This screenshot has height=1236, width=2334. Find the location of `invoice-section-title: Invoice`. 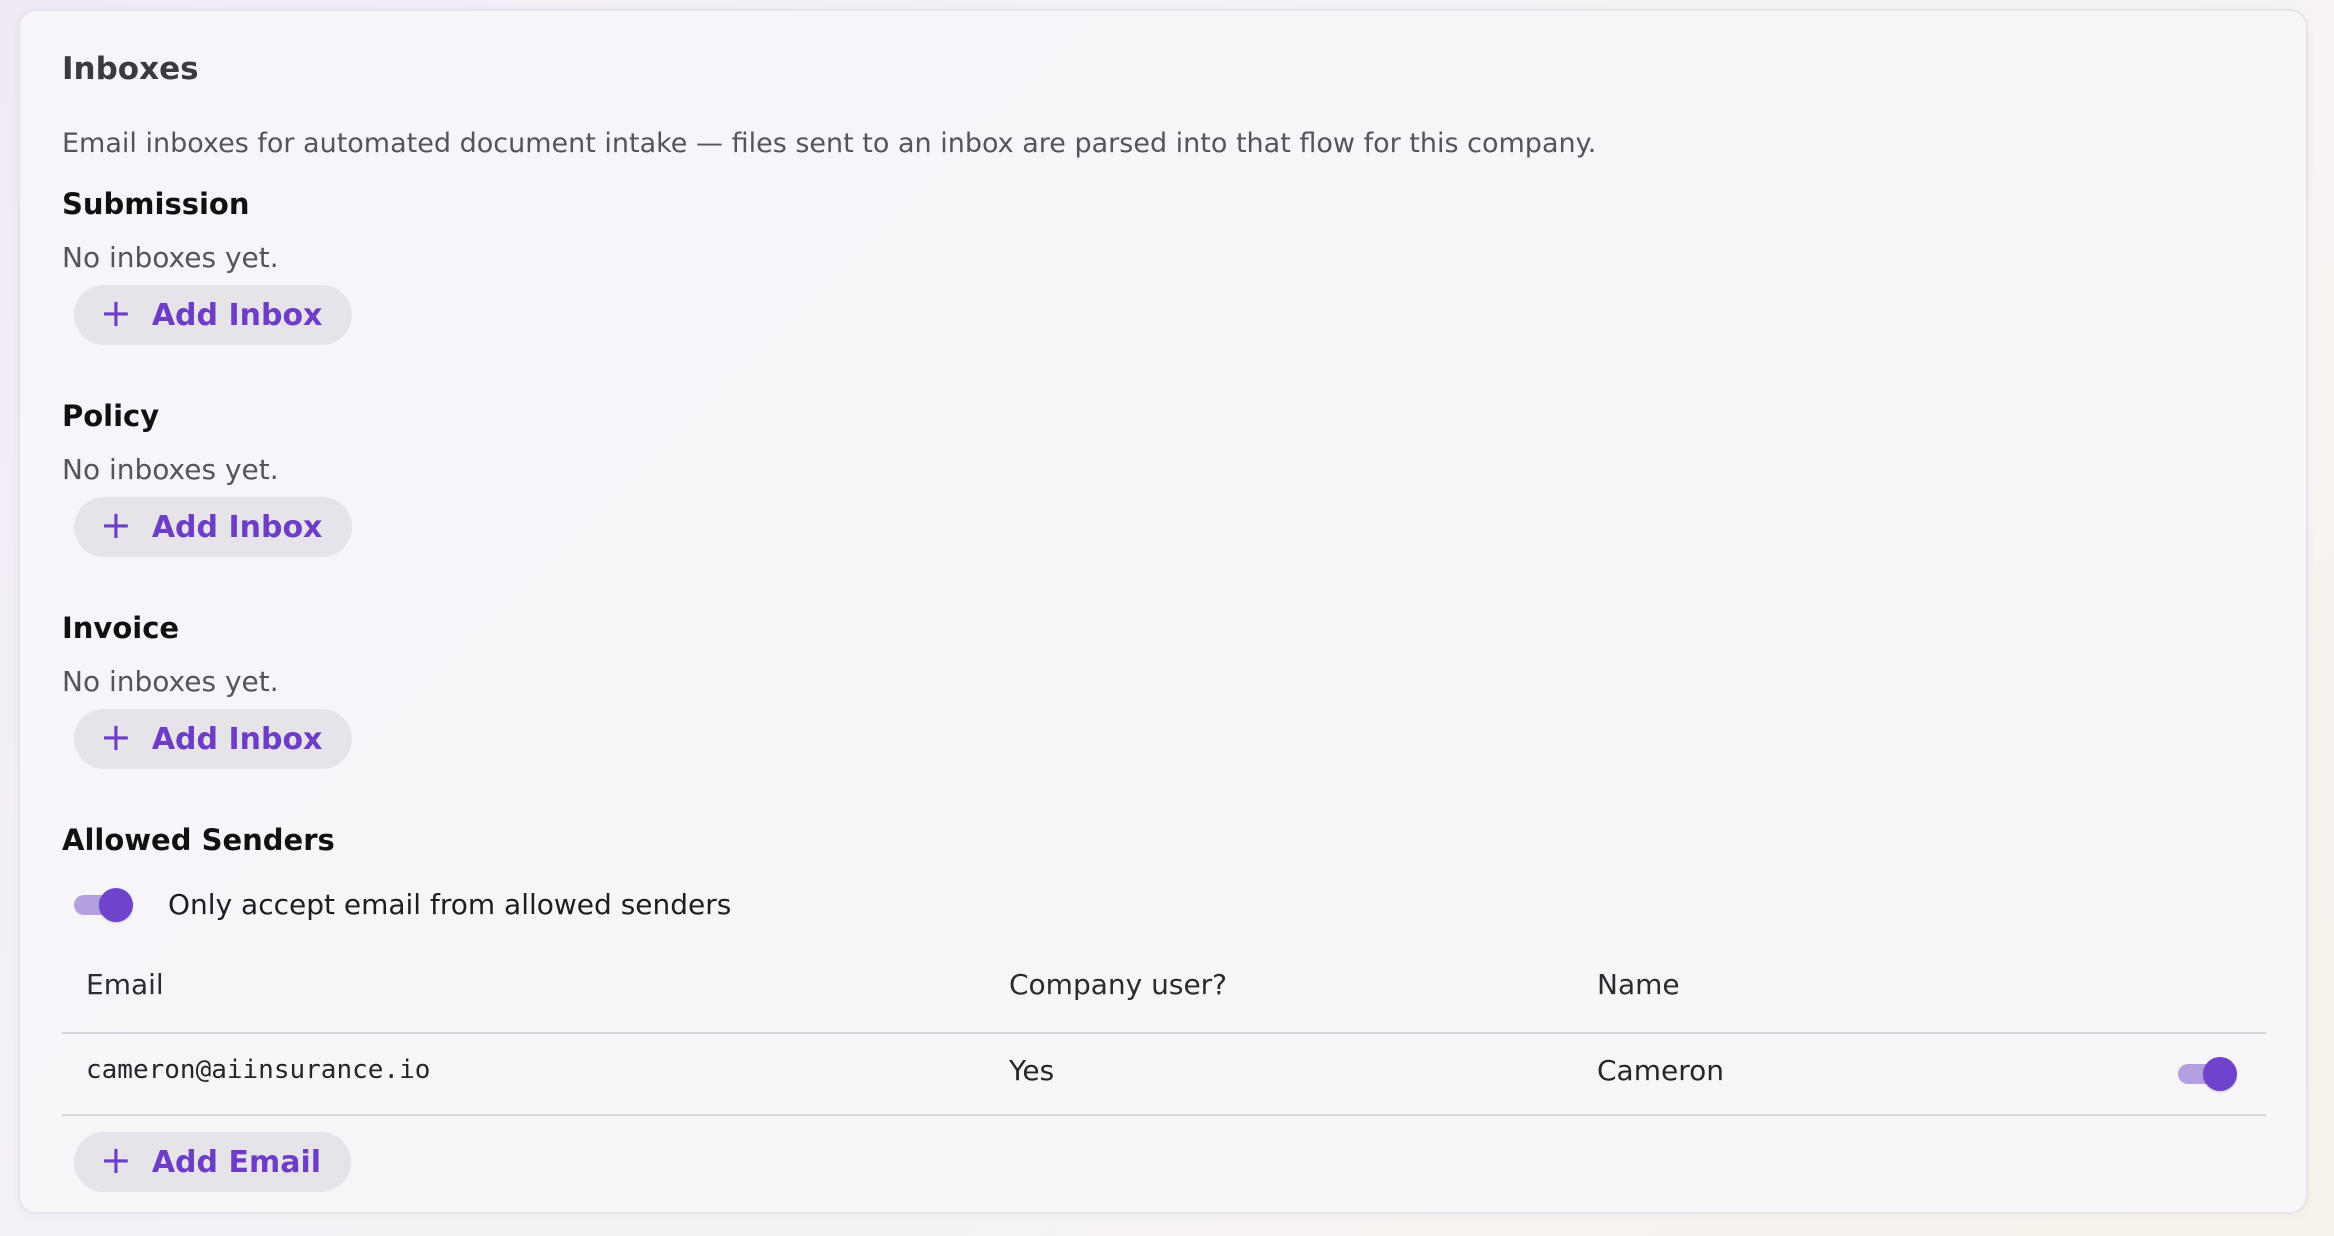

invoice-section-title: Invoice is located at coordinates (121, 628).